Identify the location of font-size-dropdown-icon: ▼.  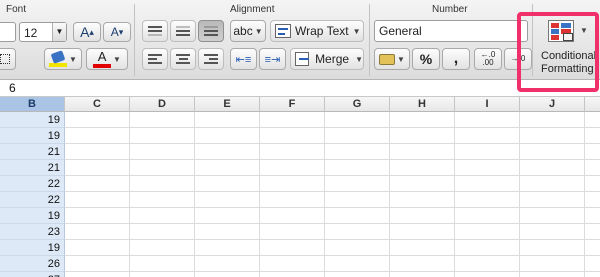
(59, 32).